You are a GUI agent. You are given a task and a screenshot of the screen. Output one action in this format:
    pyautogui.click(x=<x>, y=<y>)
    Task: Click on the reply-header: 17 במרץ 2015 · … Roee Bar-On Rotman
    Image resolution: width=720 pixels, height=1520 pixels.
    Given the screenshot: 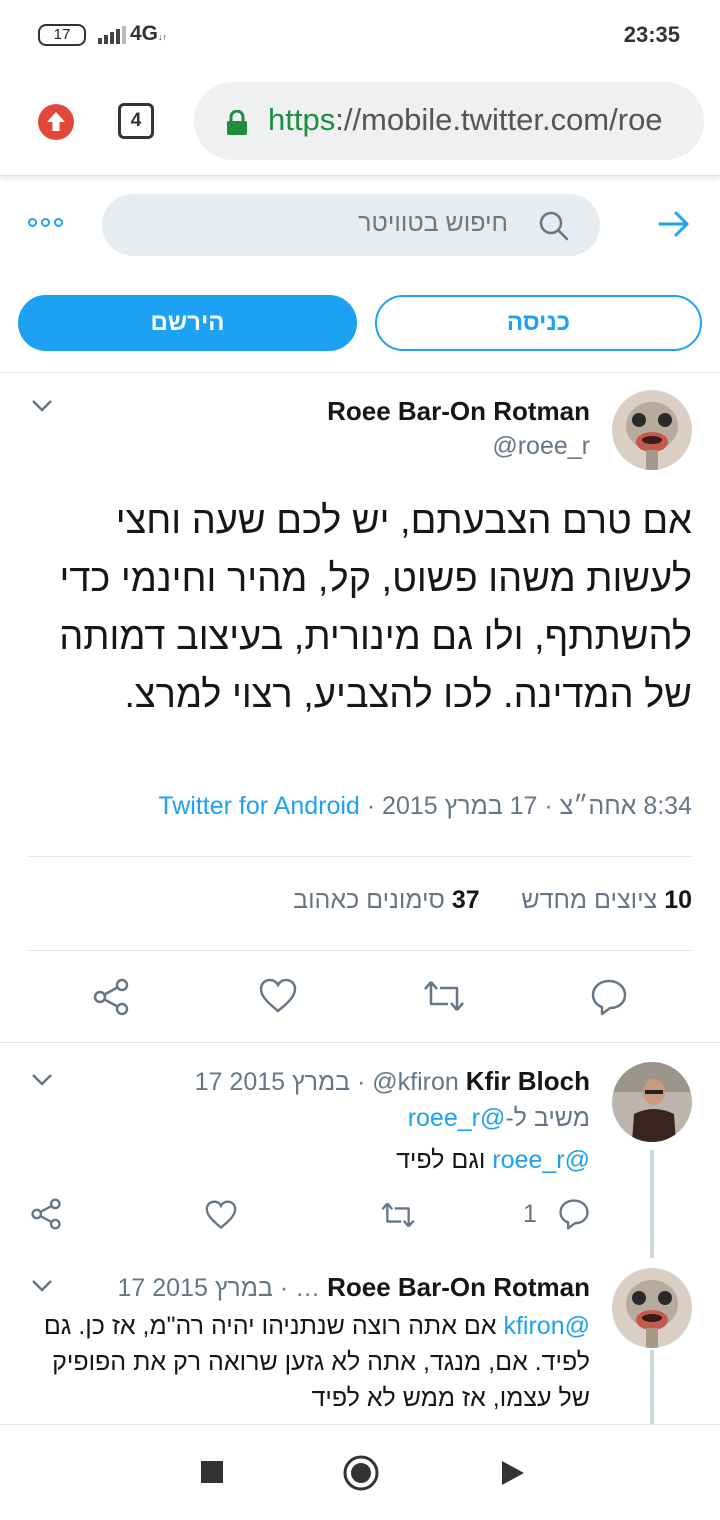 What is the action you would take?
    pyautogui.click(x=353, y=1287)
    